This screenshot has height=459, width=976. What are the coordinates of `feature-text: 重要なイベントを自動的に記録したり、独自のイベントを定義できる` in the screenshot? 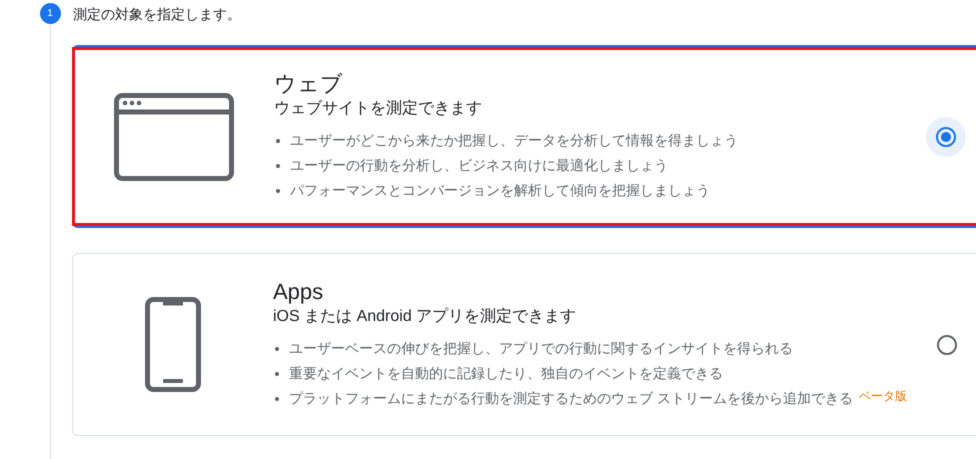 It's located at (506, 373).